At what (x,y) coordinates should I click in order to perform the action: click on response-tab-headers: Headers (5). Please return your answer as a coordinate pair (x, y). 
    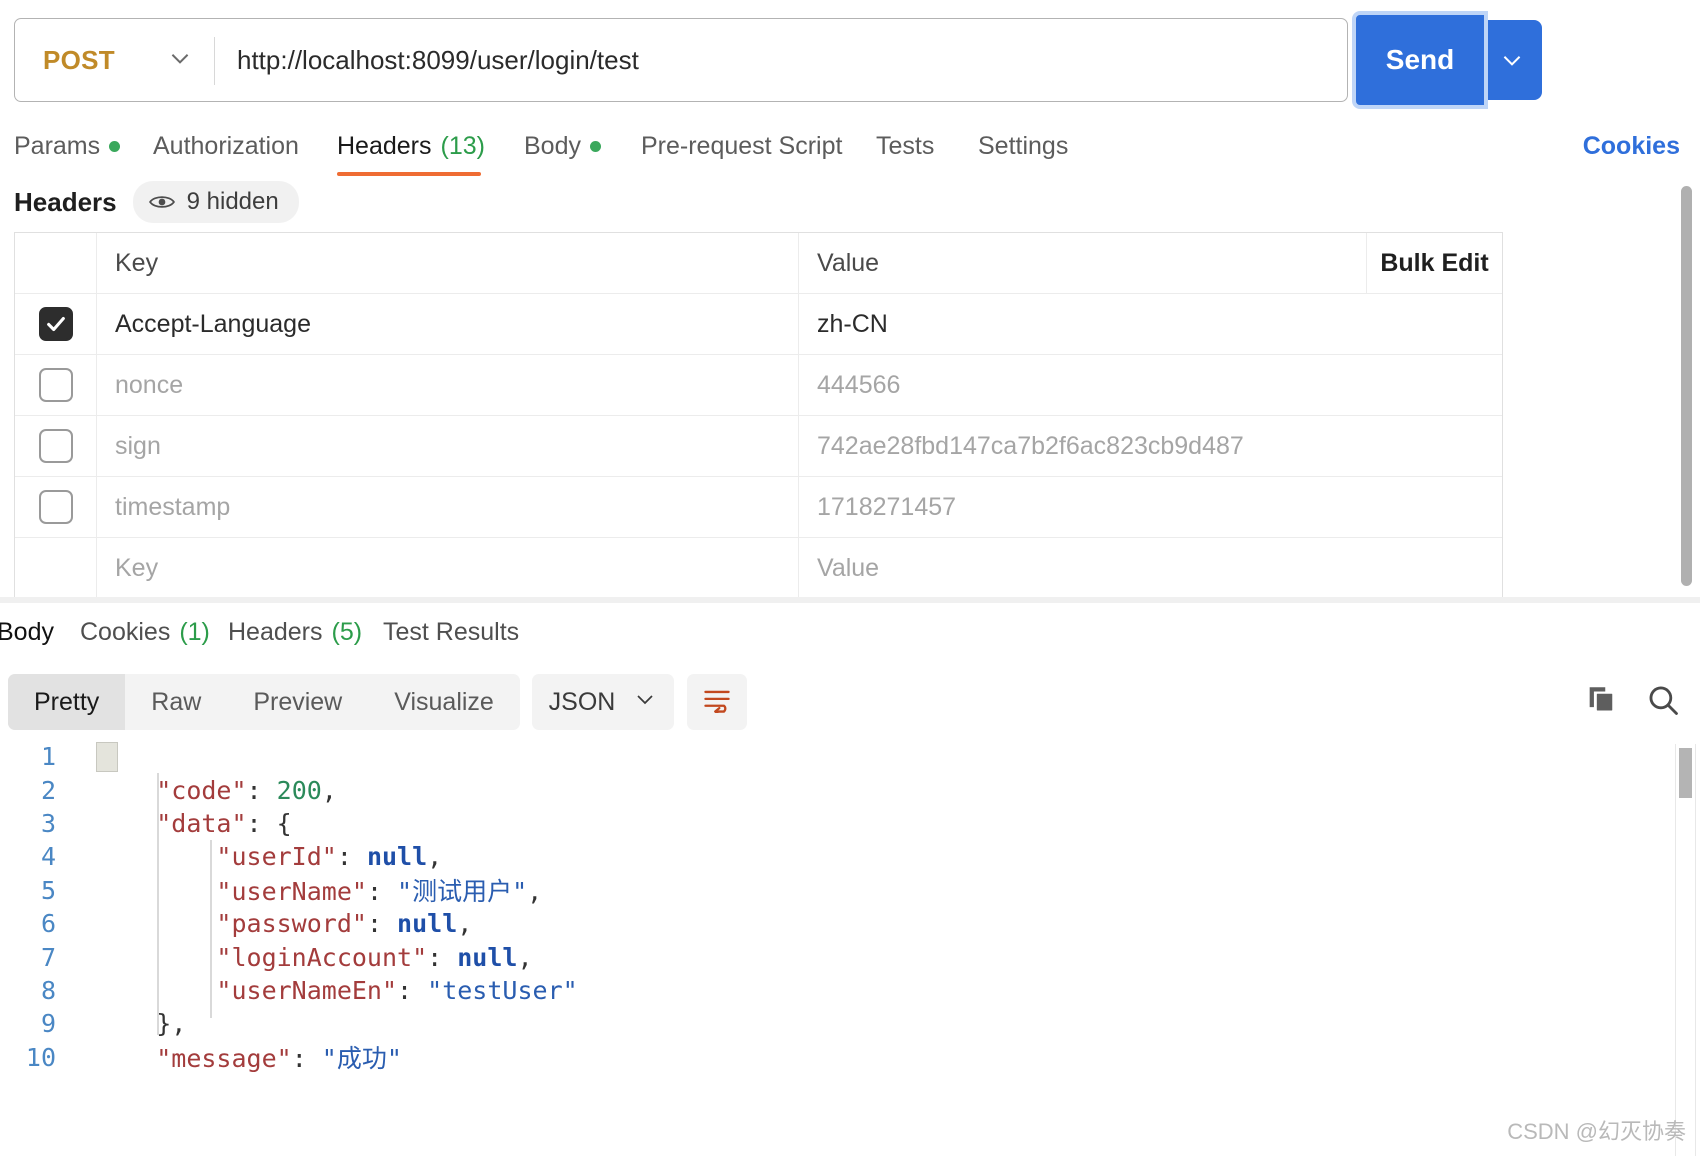
    Looking at the image, I should click on (295, 632).